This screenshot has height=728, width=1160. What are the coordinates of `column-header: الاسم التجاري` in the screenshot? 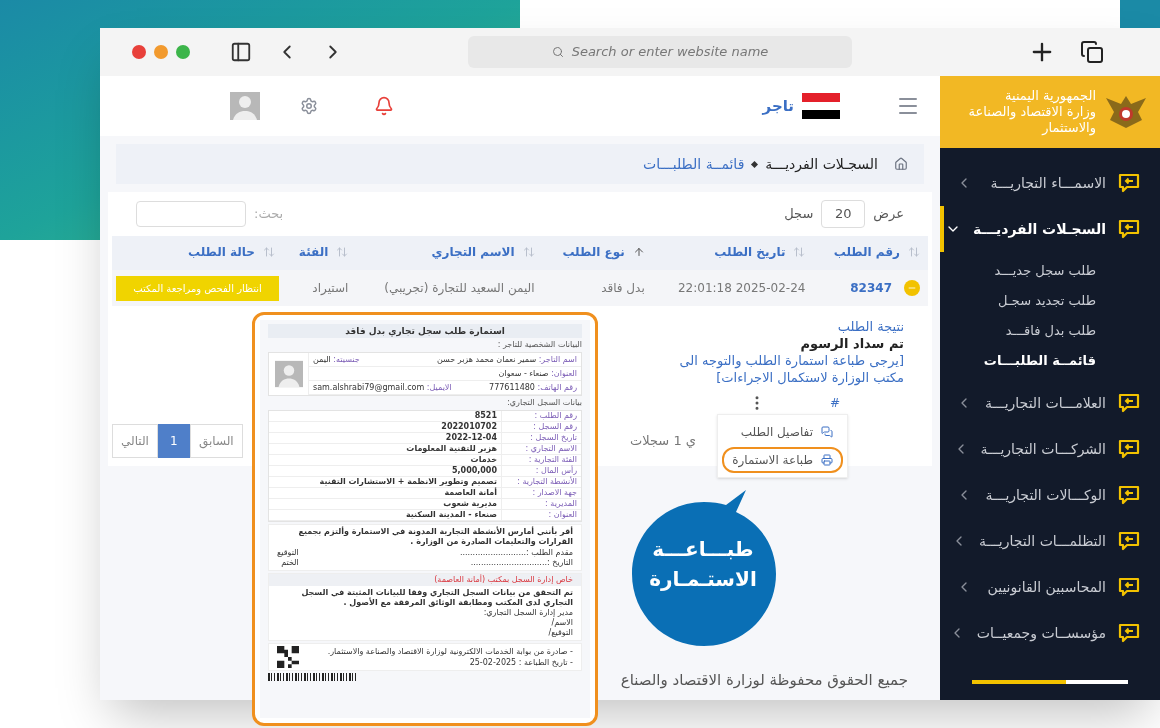 It's located at (449, 253).